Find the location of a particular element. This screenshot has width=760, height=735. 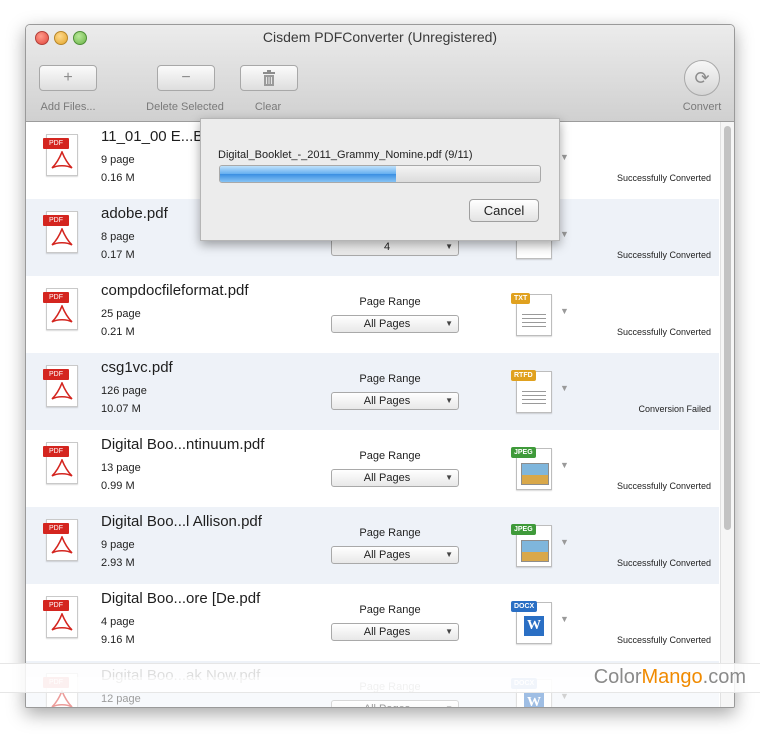

clear-label: Clear is located at coordinates (268, 107).